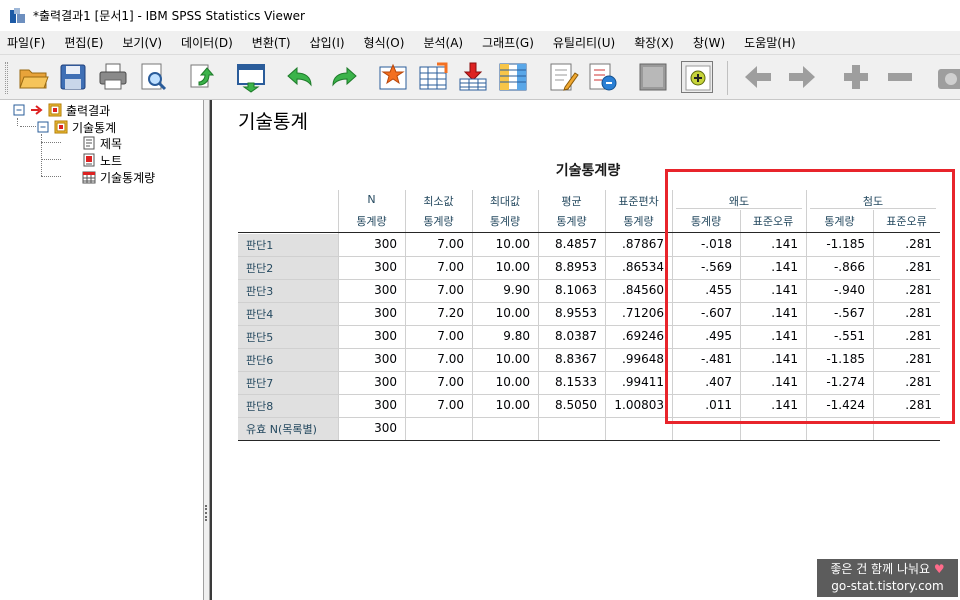  What do you see at coordinates (33, 77) in the screenshot?
I see `open-icon` at bounding box center [33, 77].